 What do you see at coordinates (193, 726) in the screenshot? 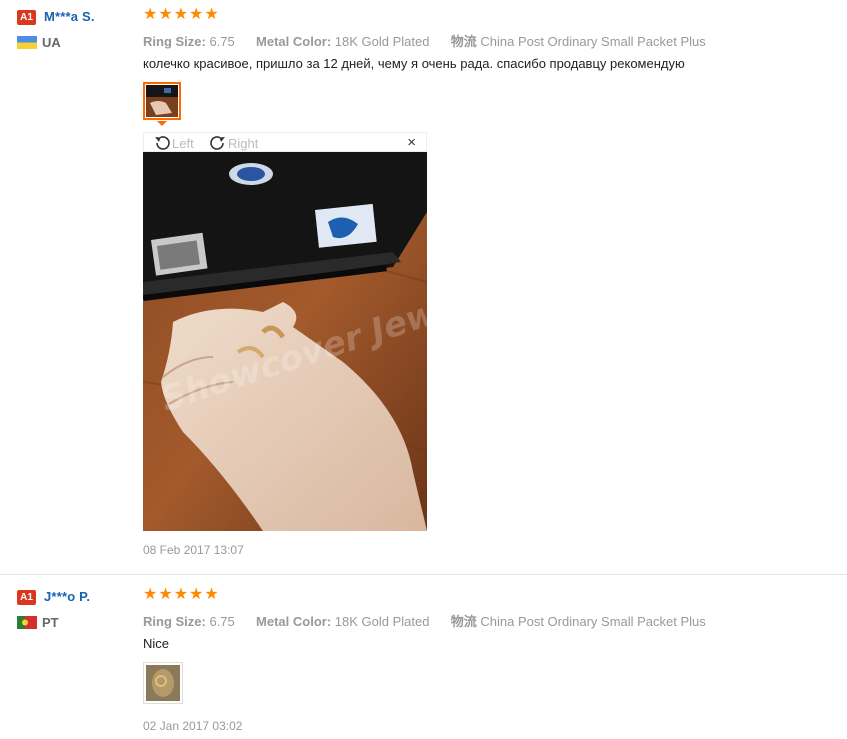
I see `review-date: 02 Jan 2017 03:02` at bounding box center [193, 726].